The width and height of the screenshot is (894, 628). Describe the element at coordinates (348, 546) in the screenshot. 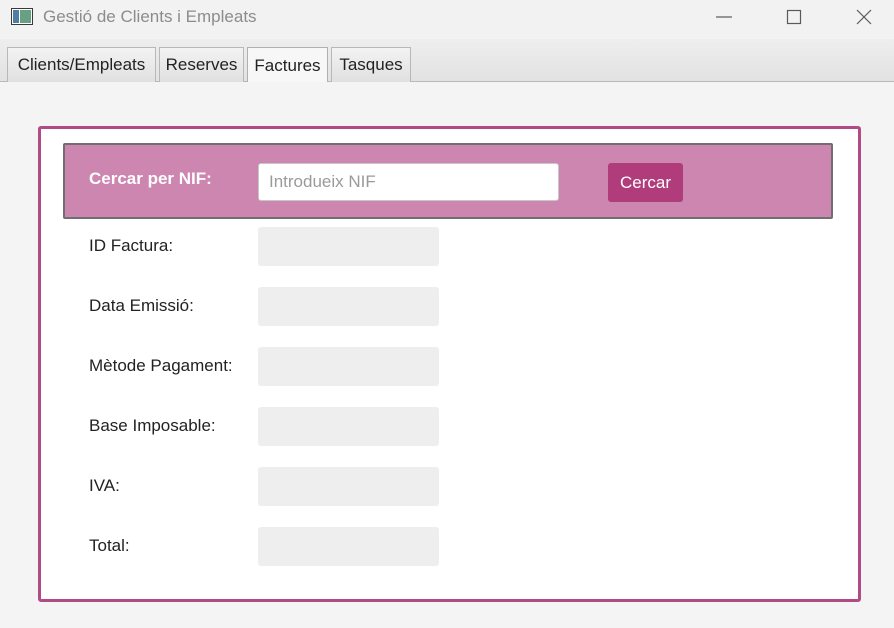

I see `total-field` at that location.